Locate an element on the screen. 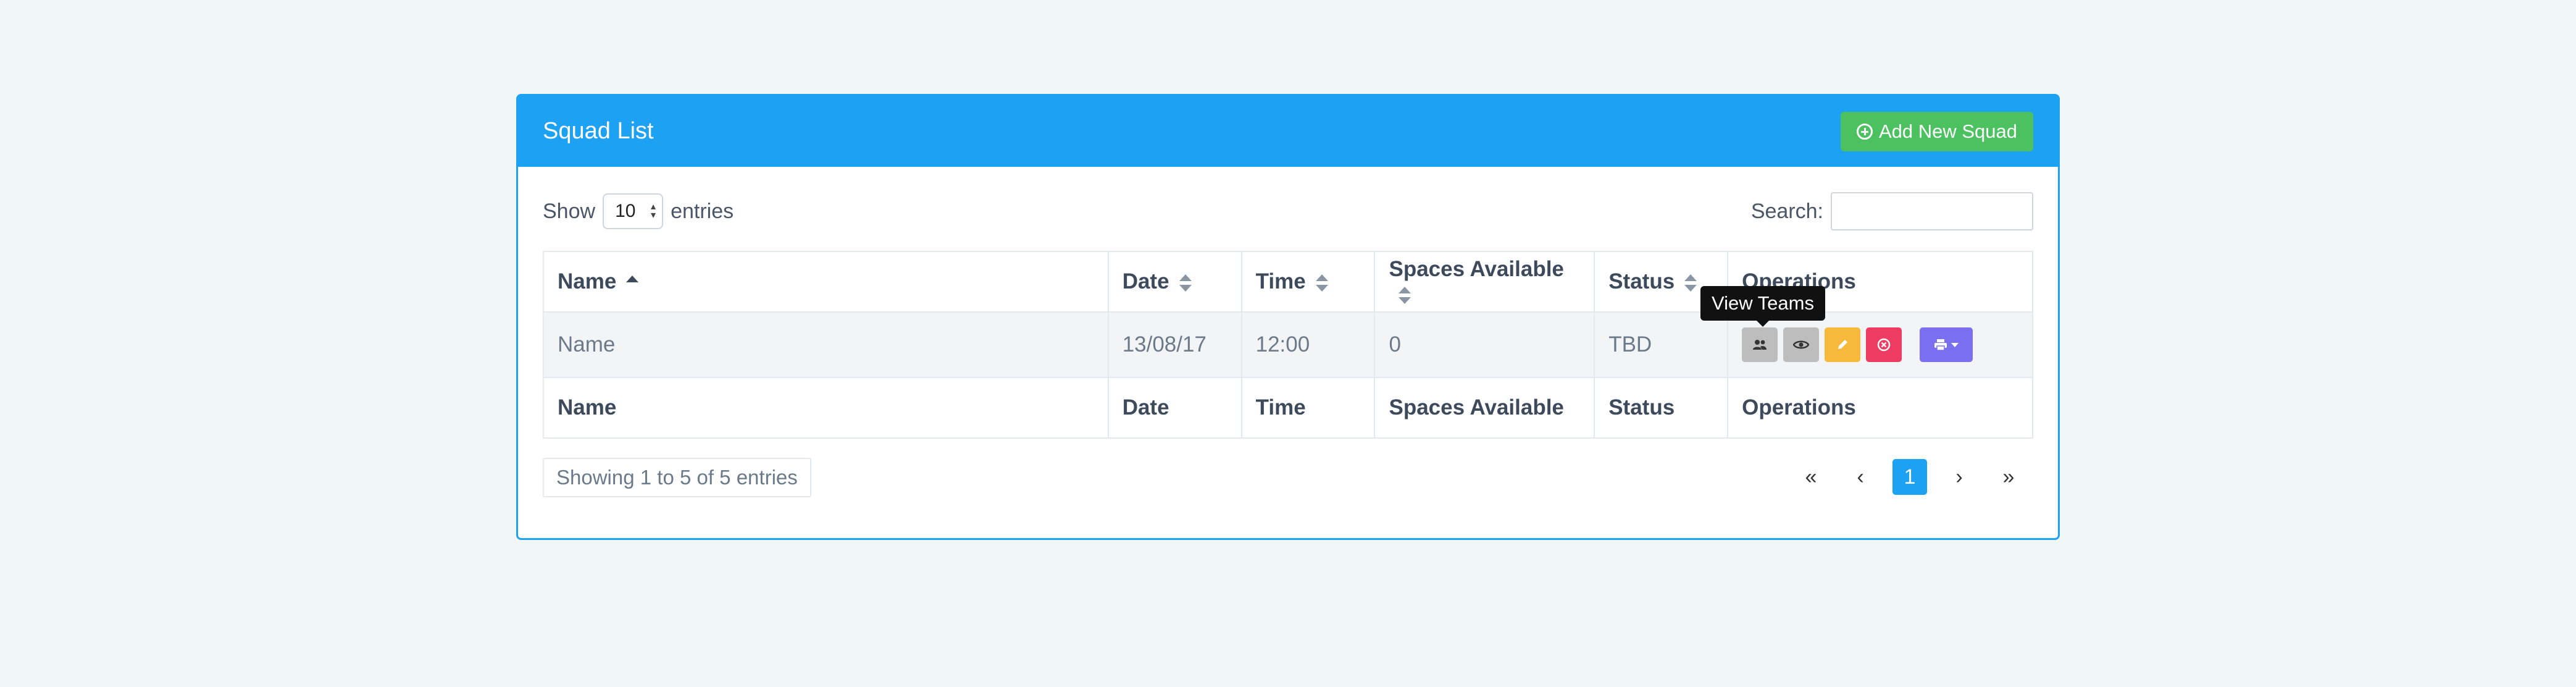 The height and width of the screenshot is (687, 2576). first-page-button: « is located at coordinates (1811, 477).